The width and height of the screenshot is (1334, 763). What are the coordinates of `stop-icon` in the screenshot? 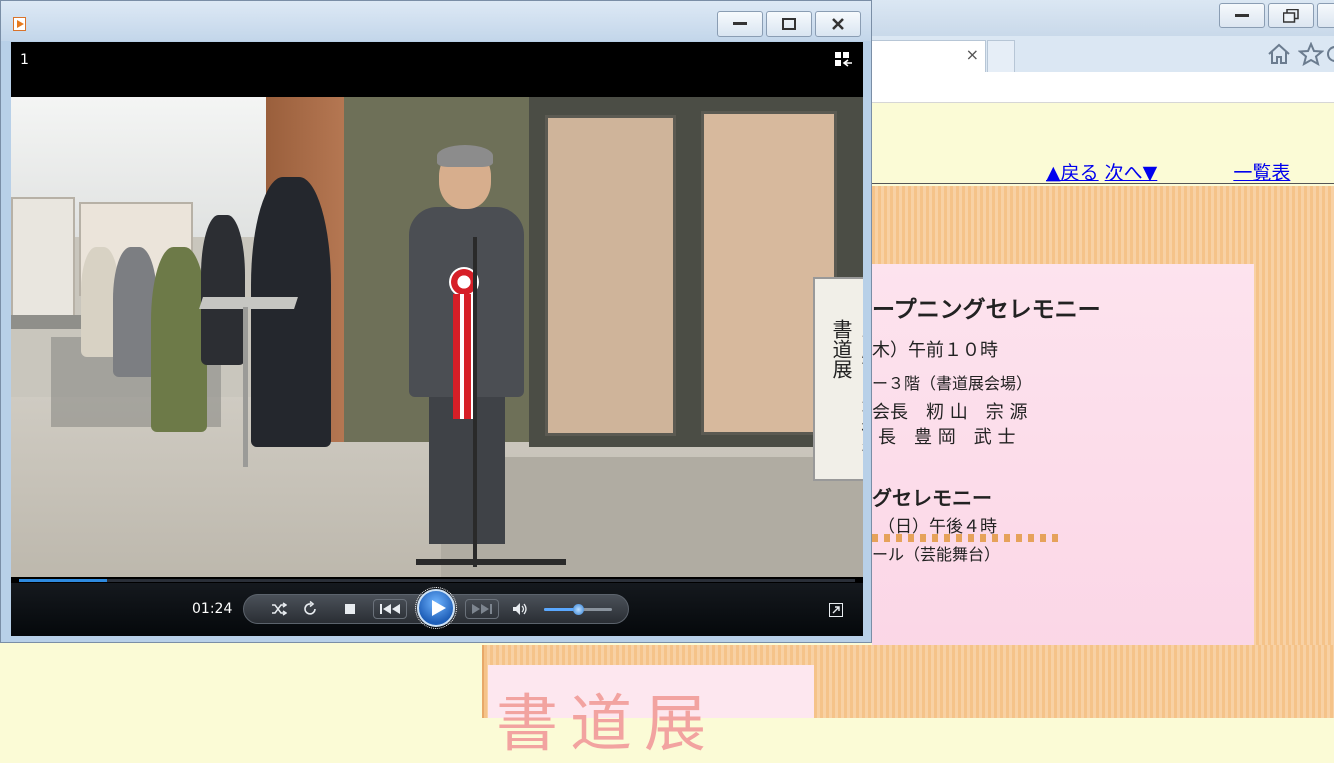 It's located at (350, 609).